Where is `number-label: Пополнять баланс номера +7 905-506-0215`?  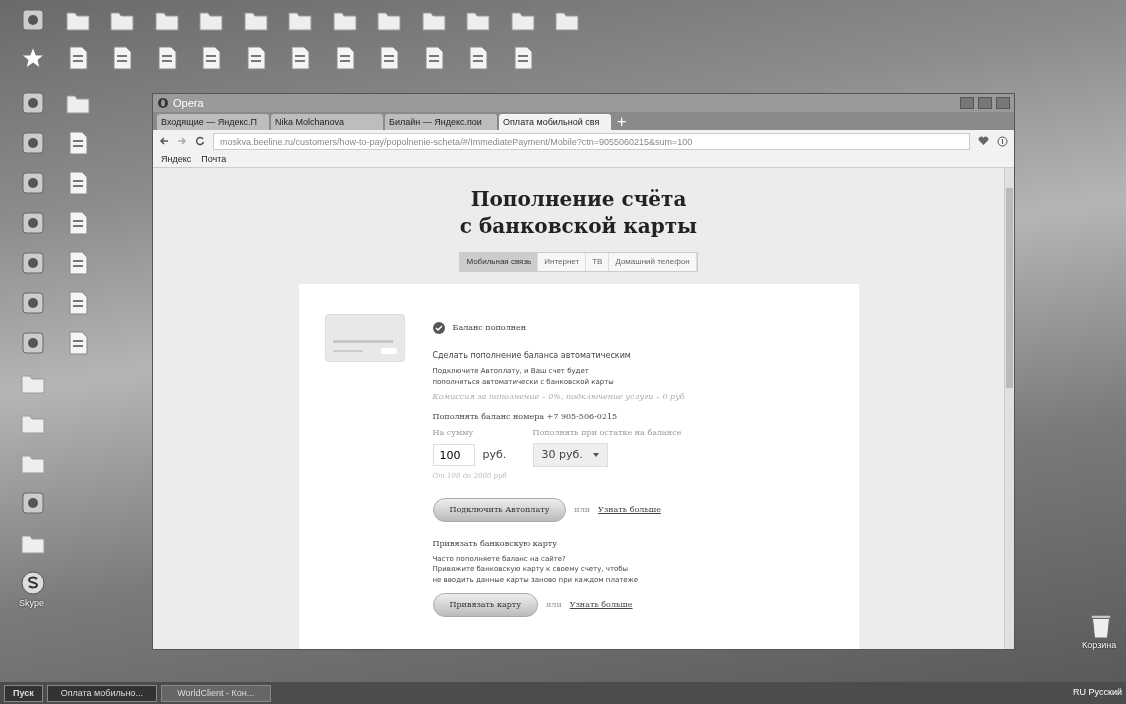
number-label: Пополнять баланс номера +7 905-506-0215 is located at coordinates (525, 417).